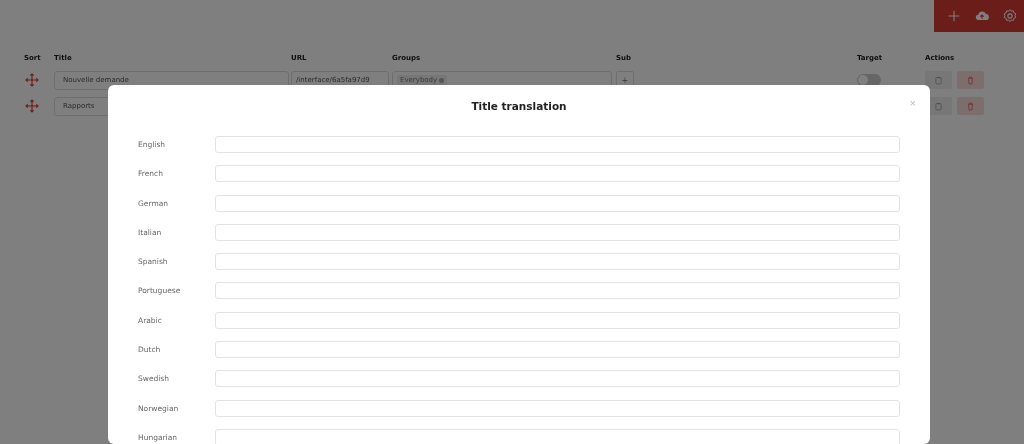 The height and width of the screenshot is (444, 1024). I want to click on add-icon, so click(954, 16).